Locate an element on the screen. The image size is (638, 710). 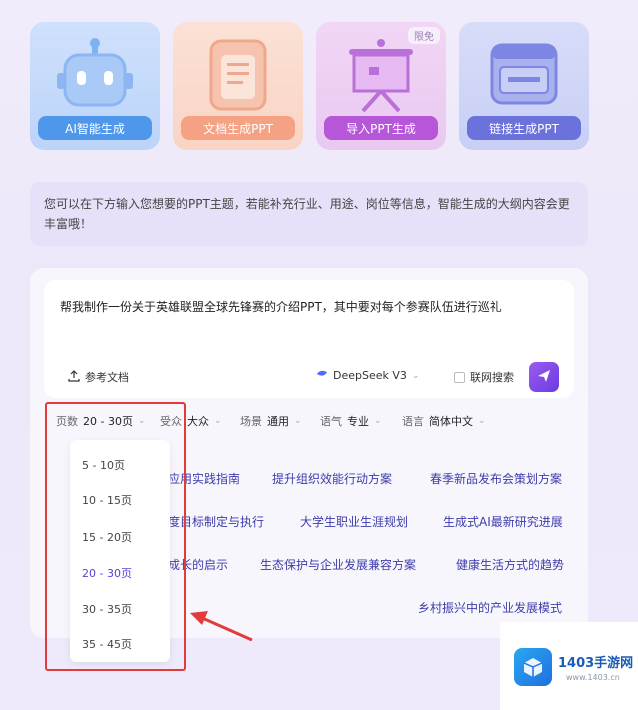
ai-generate-card: AI智能生成 is located at coordinates (95, 86).